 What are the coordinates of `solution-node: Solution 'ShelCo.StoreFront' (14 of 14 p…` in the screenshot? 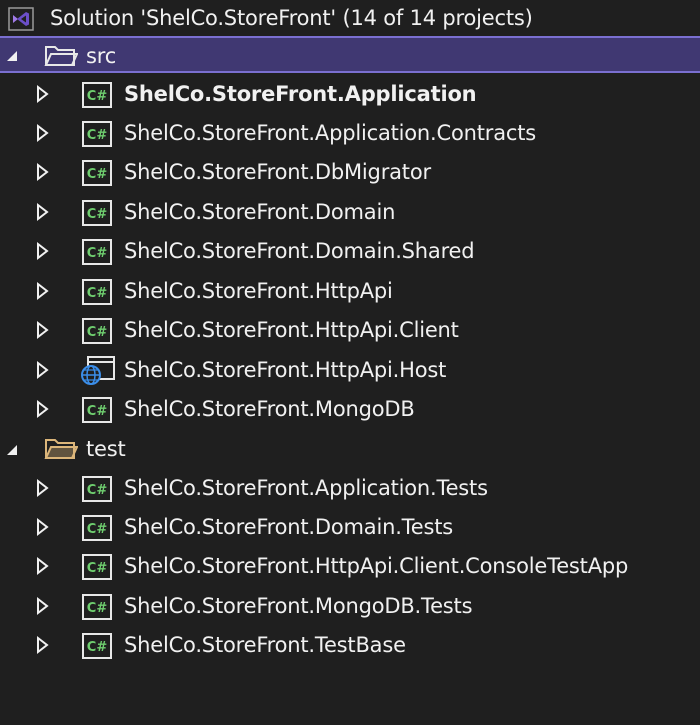 It's located at (350, 18).